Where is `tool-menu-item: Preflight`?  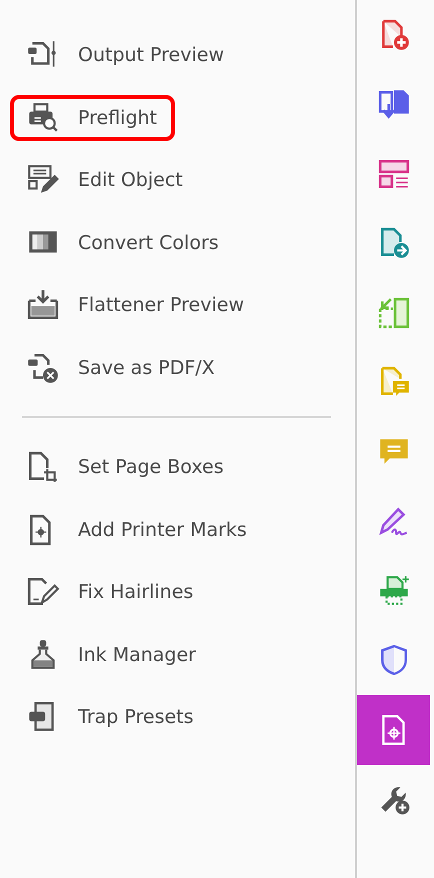 tool-menu-item: Preflight is located at coordinates (93, 117).